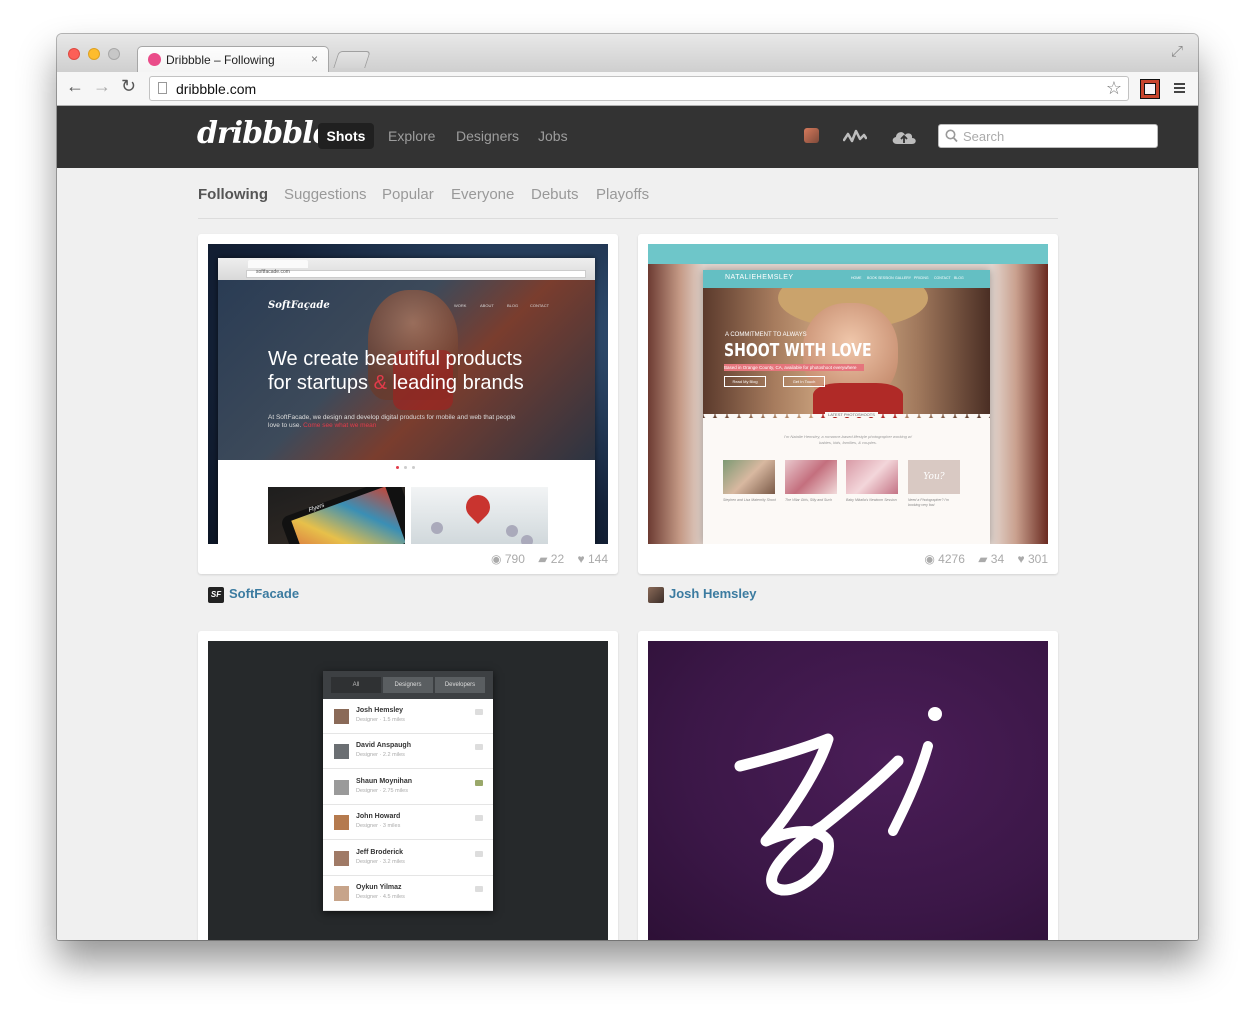 The image size is (1255, 1020). What do you see at coordinates (384, 781) in the screenshot?
I see `person-name: Shaun Moynihan` at bounding box center [384, 781].